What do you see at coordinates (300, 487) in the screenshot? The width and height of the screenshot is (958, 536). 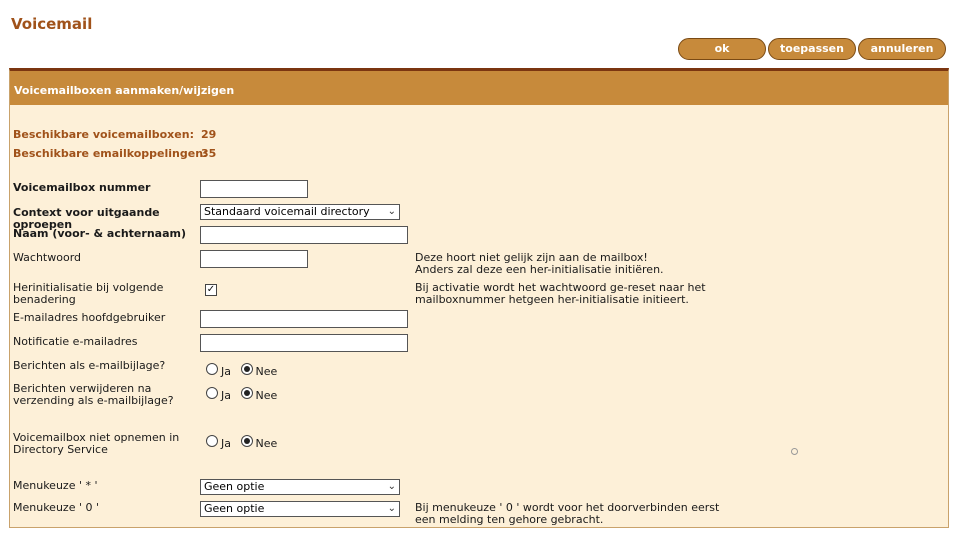 I see `menu-star-select: Geen optie ⌄` at bounding box center [300, 487].